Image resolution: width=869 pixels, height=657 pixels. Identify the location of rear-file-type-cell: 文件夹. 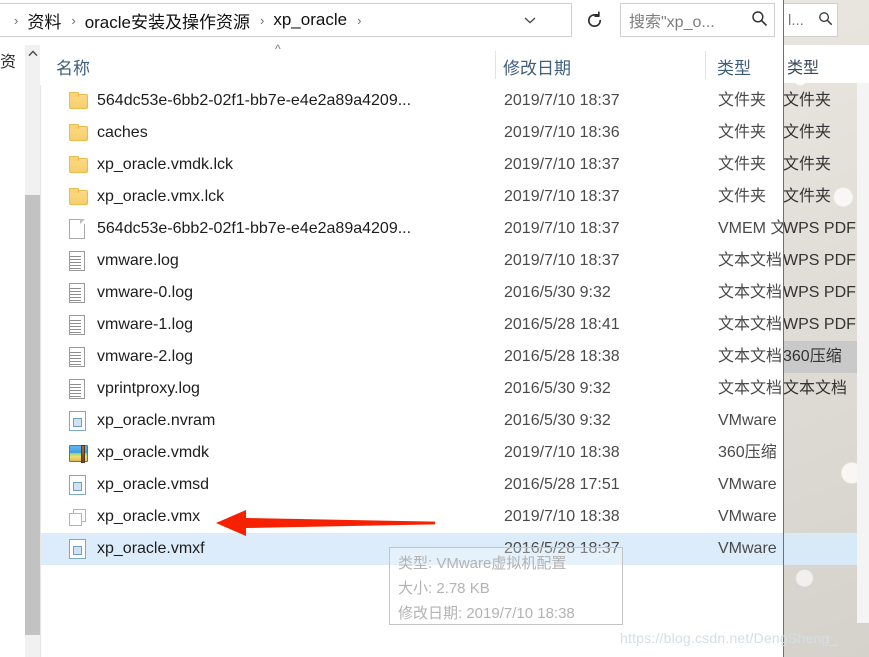
(807, 164).